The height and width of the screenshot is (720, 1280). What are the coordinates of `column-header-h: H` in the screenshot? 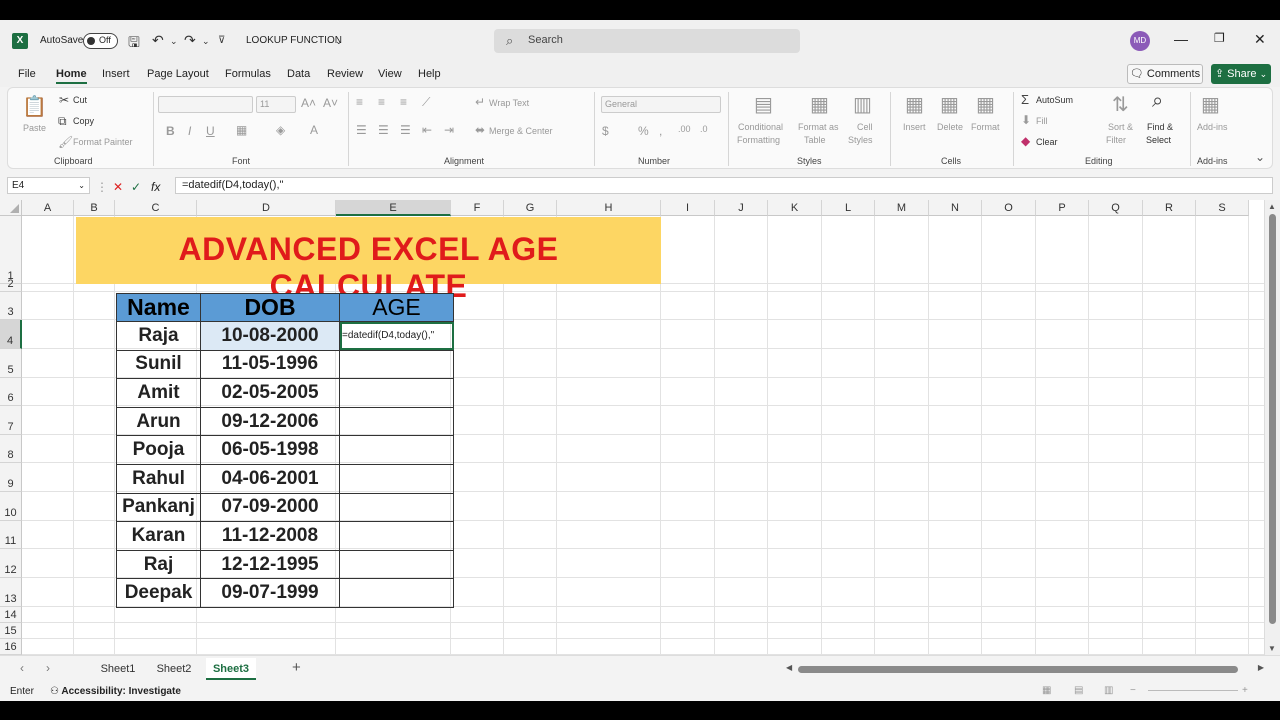 It's located at (609, 208).